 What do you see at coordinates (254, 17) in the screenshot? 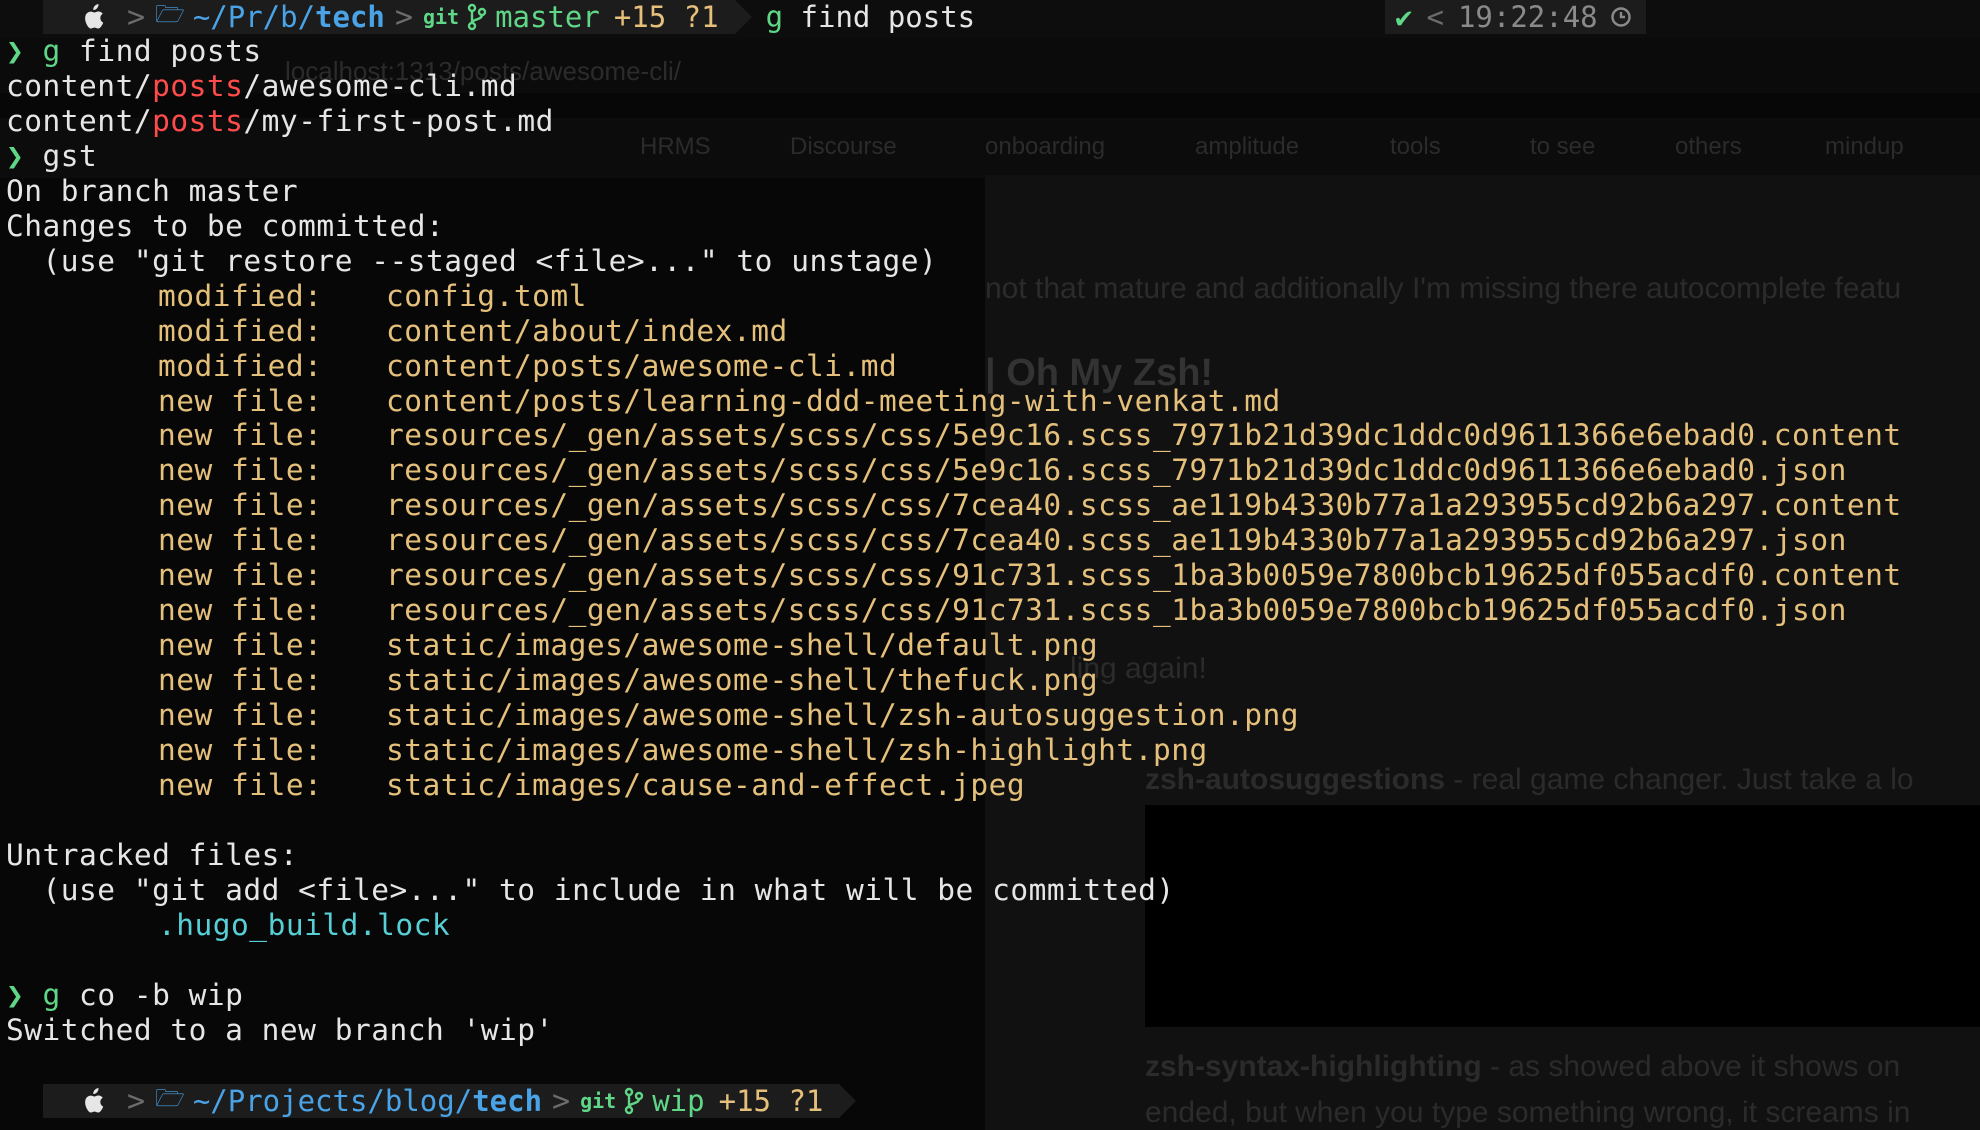
I see `prompt-path: ~/Pr/b/` at bounding box center [254, 17].